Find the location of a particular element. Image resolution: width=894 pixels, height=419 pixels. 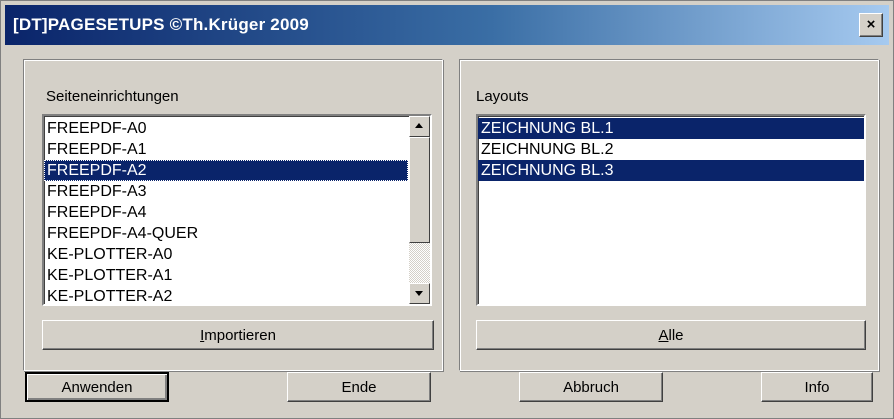

scroll-down-button is located at coordinates (419, 293).